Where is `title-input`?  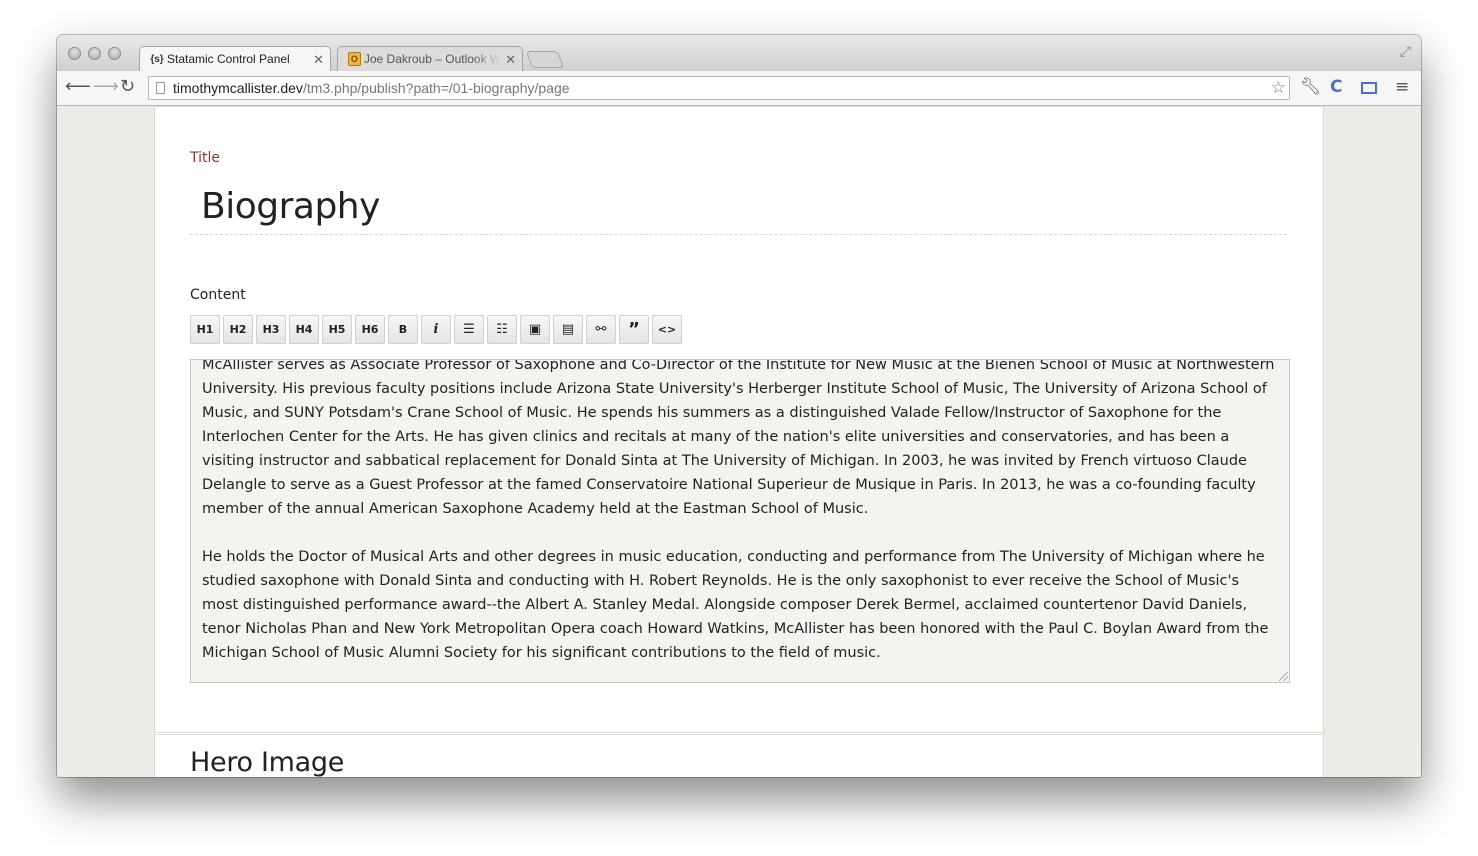 title-input is located at coordinates (738, 207).